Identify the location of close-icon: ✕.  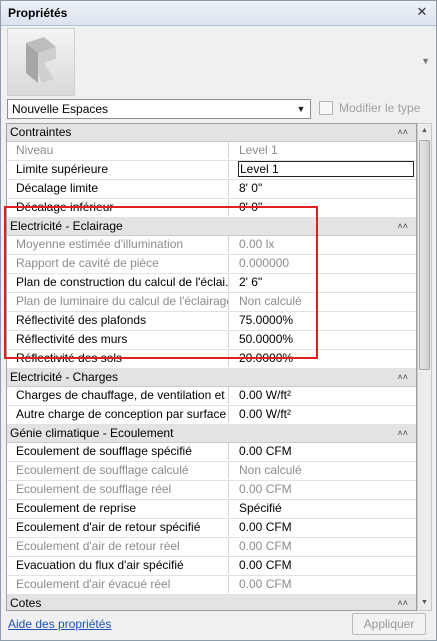
(422, 12).